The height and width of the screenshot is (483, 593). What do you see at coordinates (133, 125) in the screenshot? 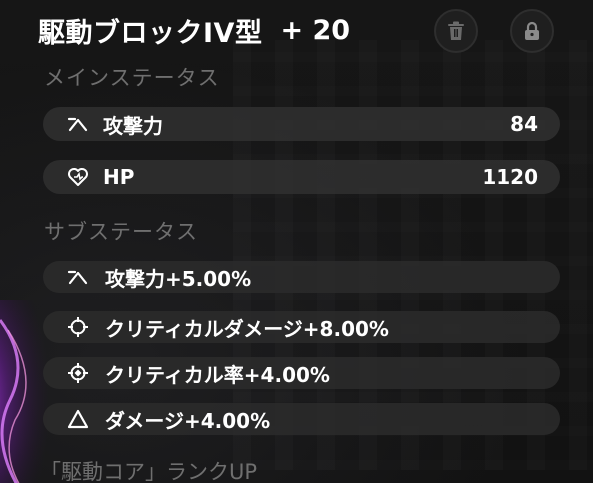
I see `main-status-label: 攻撃力` at bounding box center [133, 125].